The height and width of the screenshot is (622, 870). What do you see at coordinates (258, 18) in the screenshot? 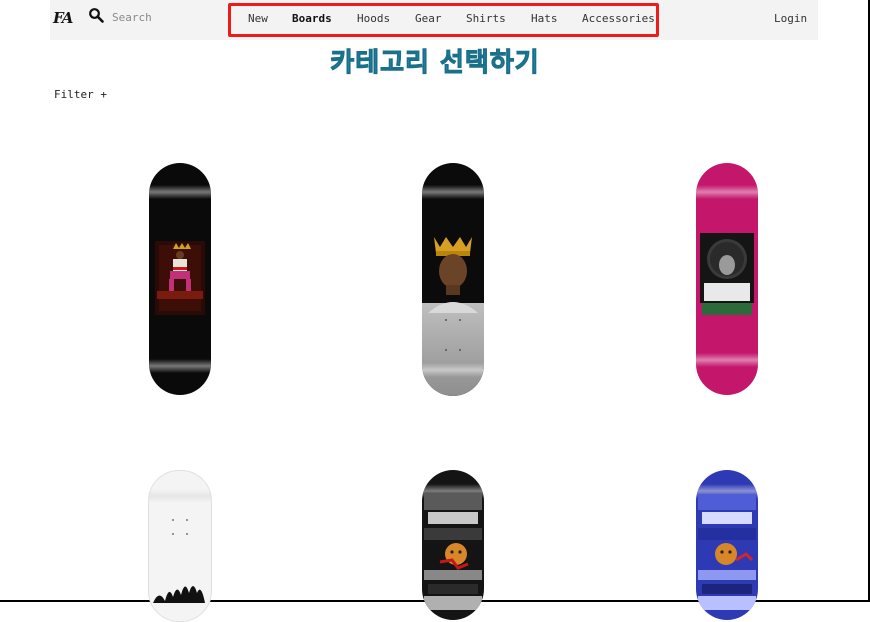
I see `nav-item-new: New` at bounding box center [258, 18].